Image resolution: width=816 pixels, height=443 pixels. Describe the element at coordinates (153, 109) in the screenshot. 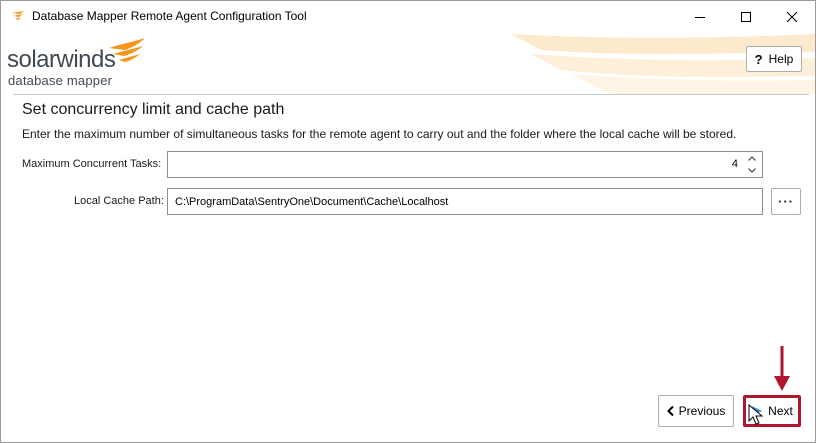

I see `page-title: Set concurrency limit and cache path` at that location.